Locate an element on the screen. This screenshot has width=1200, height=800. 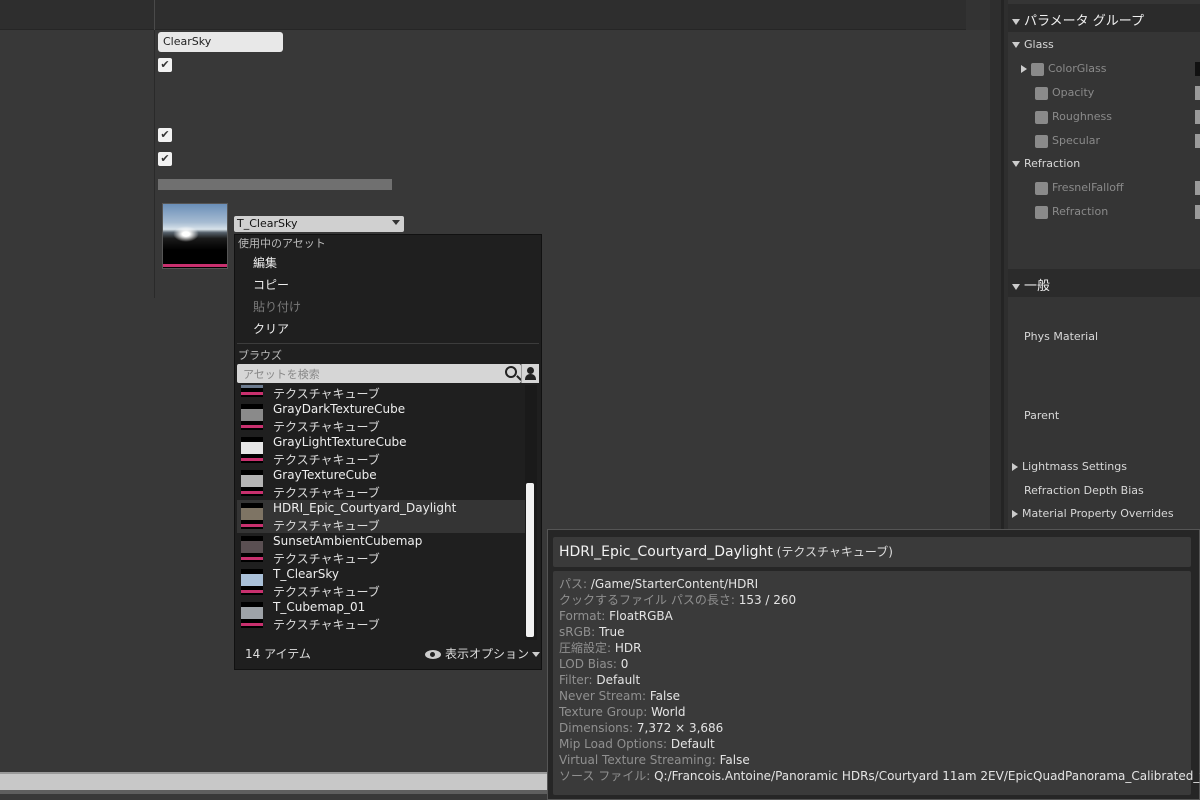
asset-list-item: GrayTextureCube テクスチャキューブ is located at coordinates (381, 483).